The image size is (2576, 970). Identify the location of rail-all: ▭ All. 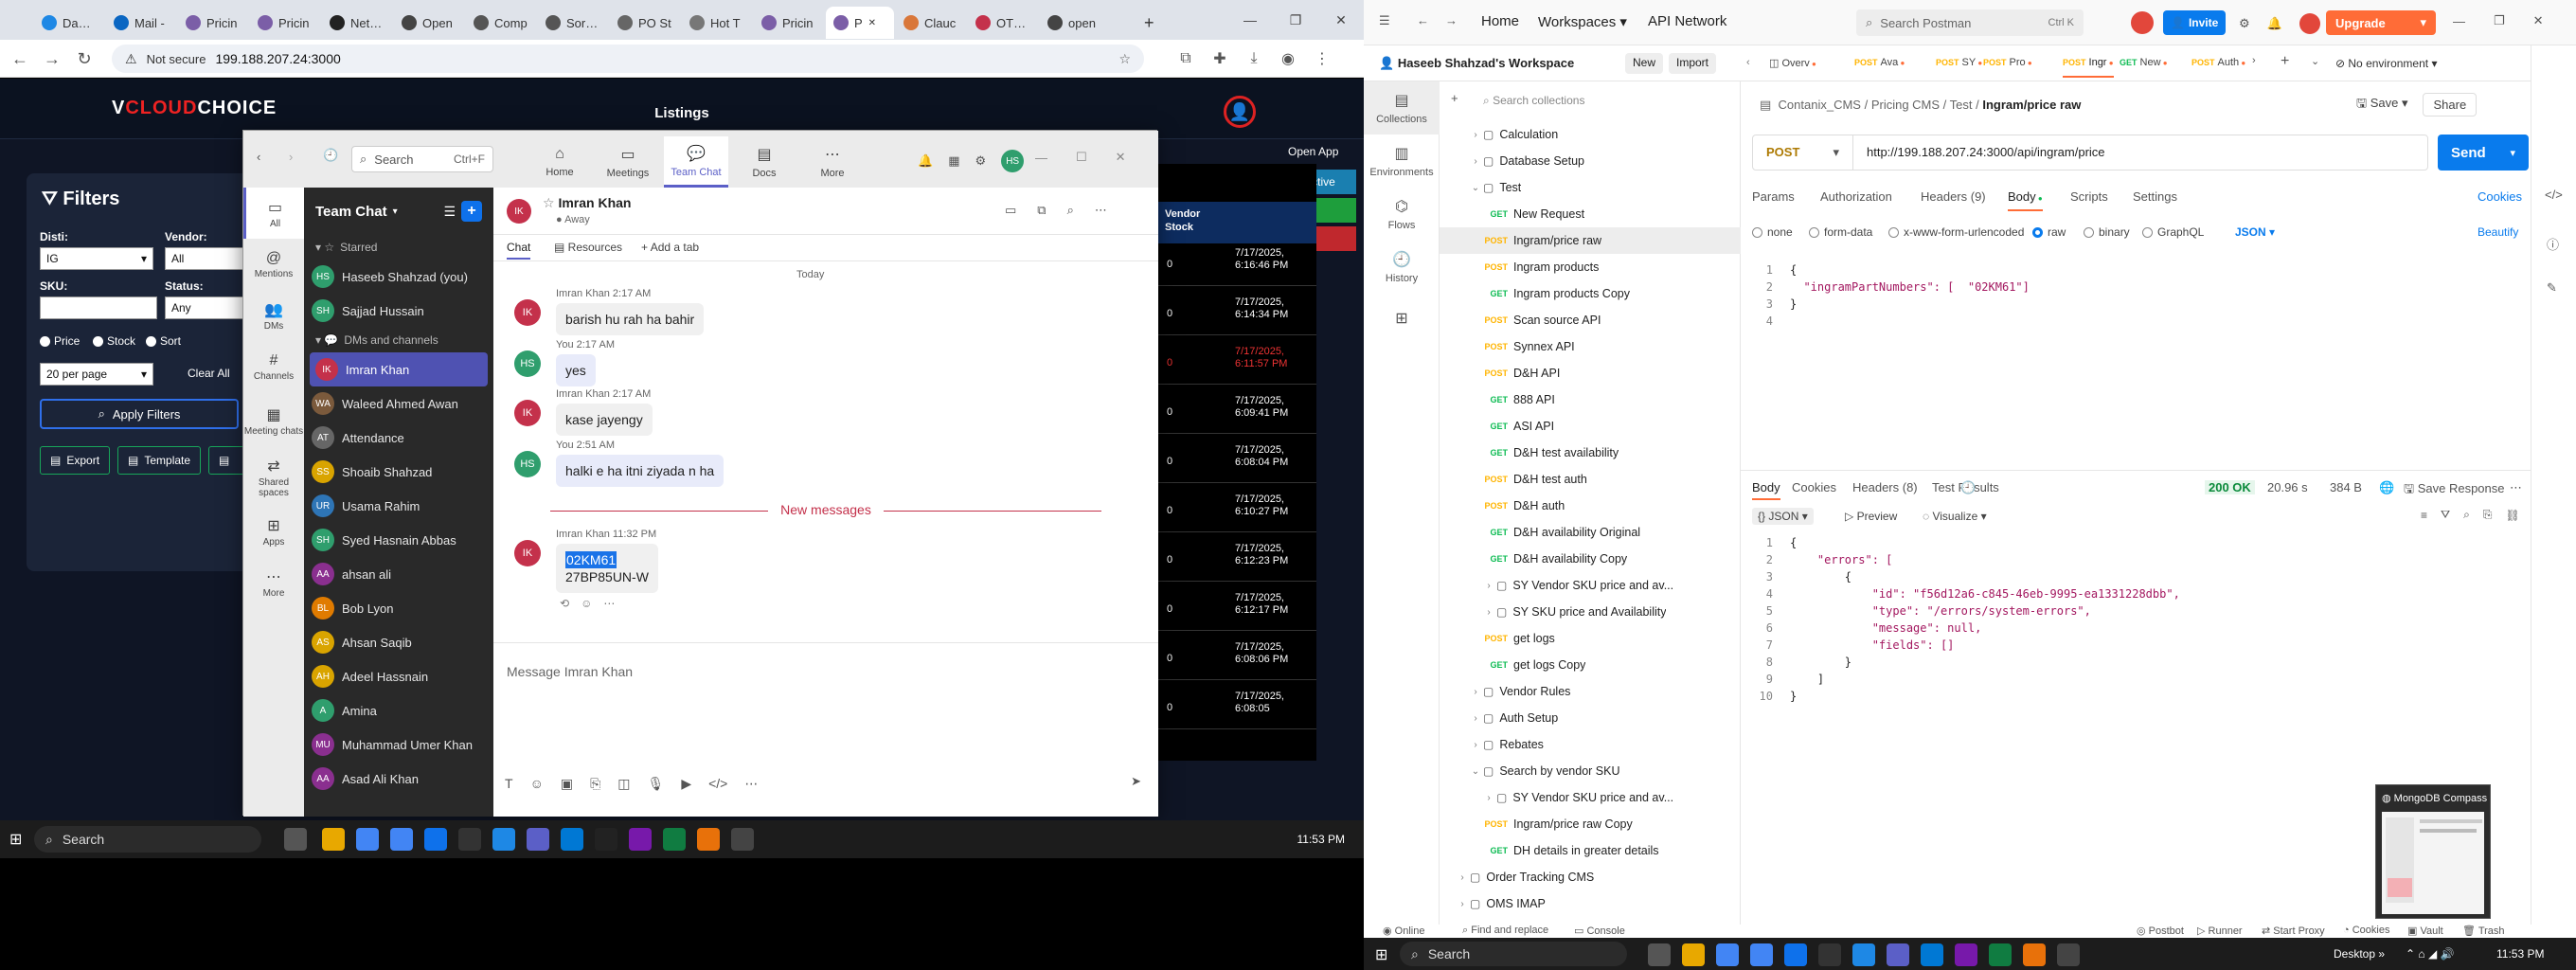
(273, 213).